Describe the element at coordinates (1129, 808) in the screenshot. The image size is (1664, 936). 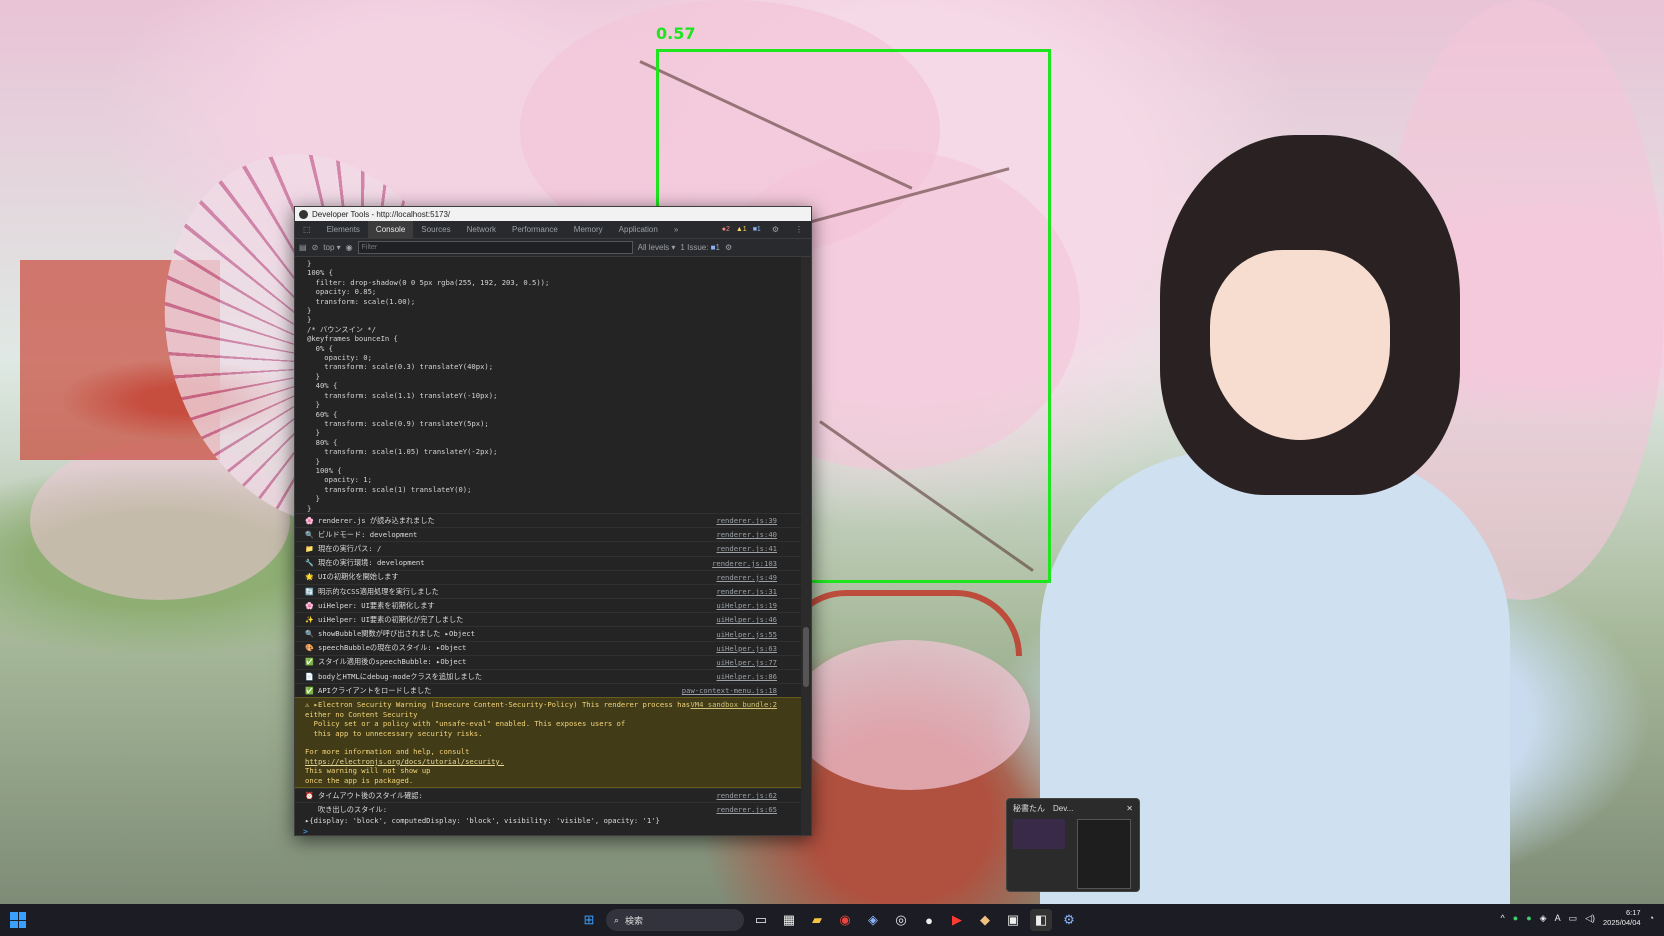
I see `close-icon: ✕` at that location.